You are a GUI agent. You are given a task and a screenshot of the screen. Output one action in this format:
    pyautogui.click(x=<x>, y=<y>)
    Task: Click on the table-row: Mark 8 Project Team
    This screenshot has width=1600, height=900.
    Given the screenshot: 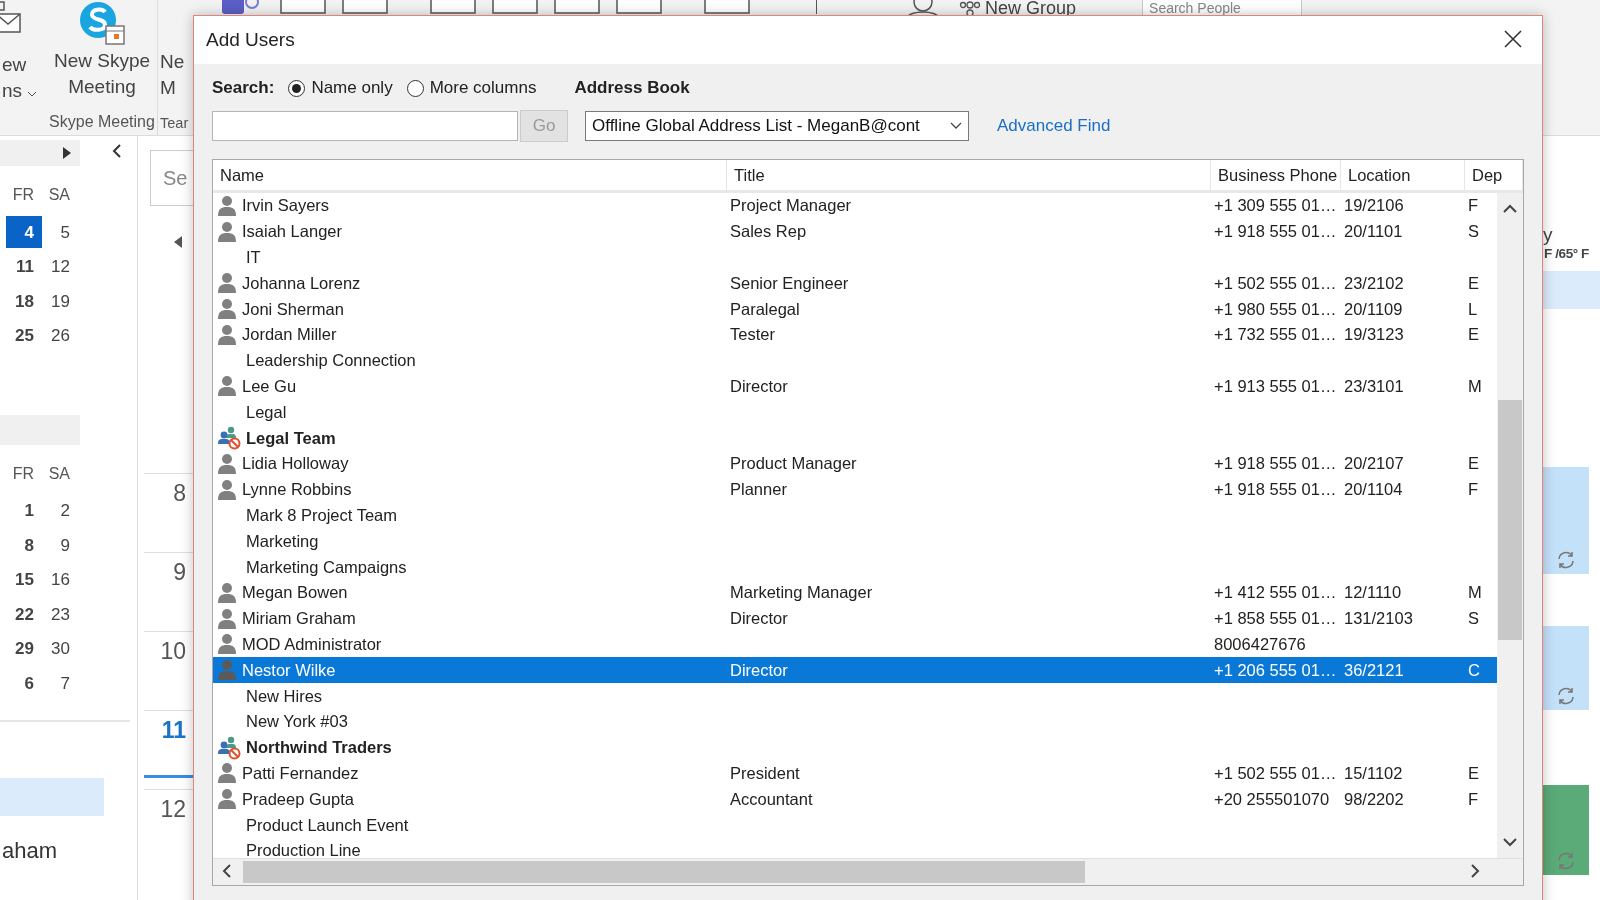 What is the action you would take?
    pyautogui.click(x=855, y=515)
    